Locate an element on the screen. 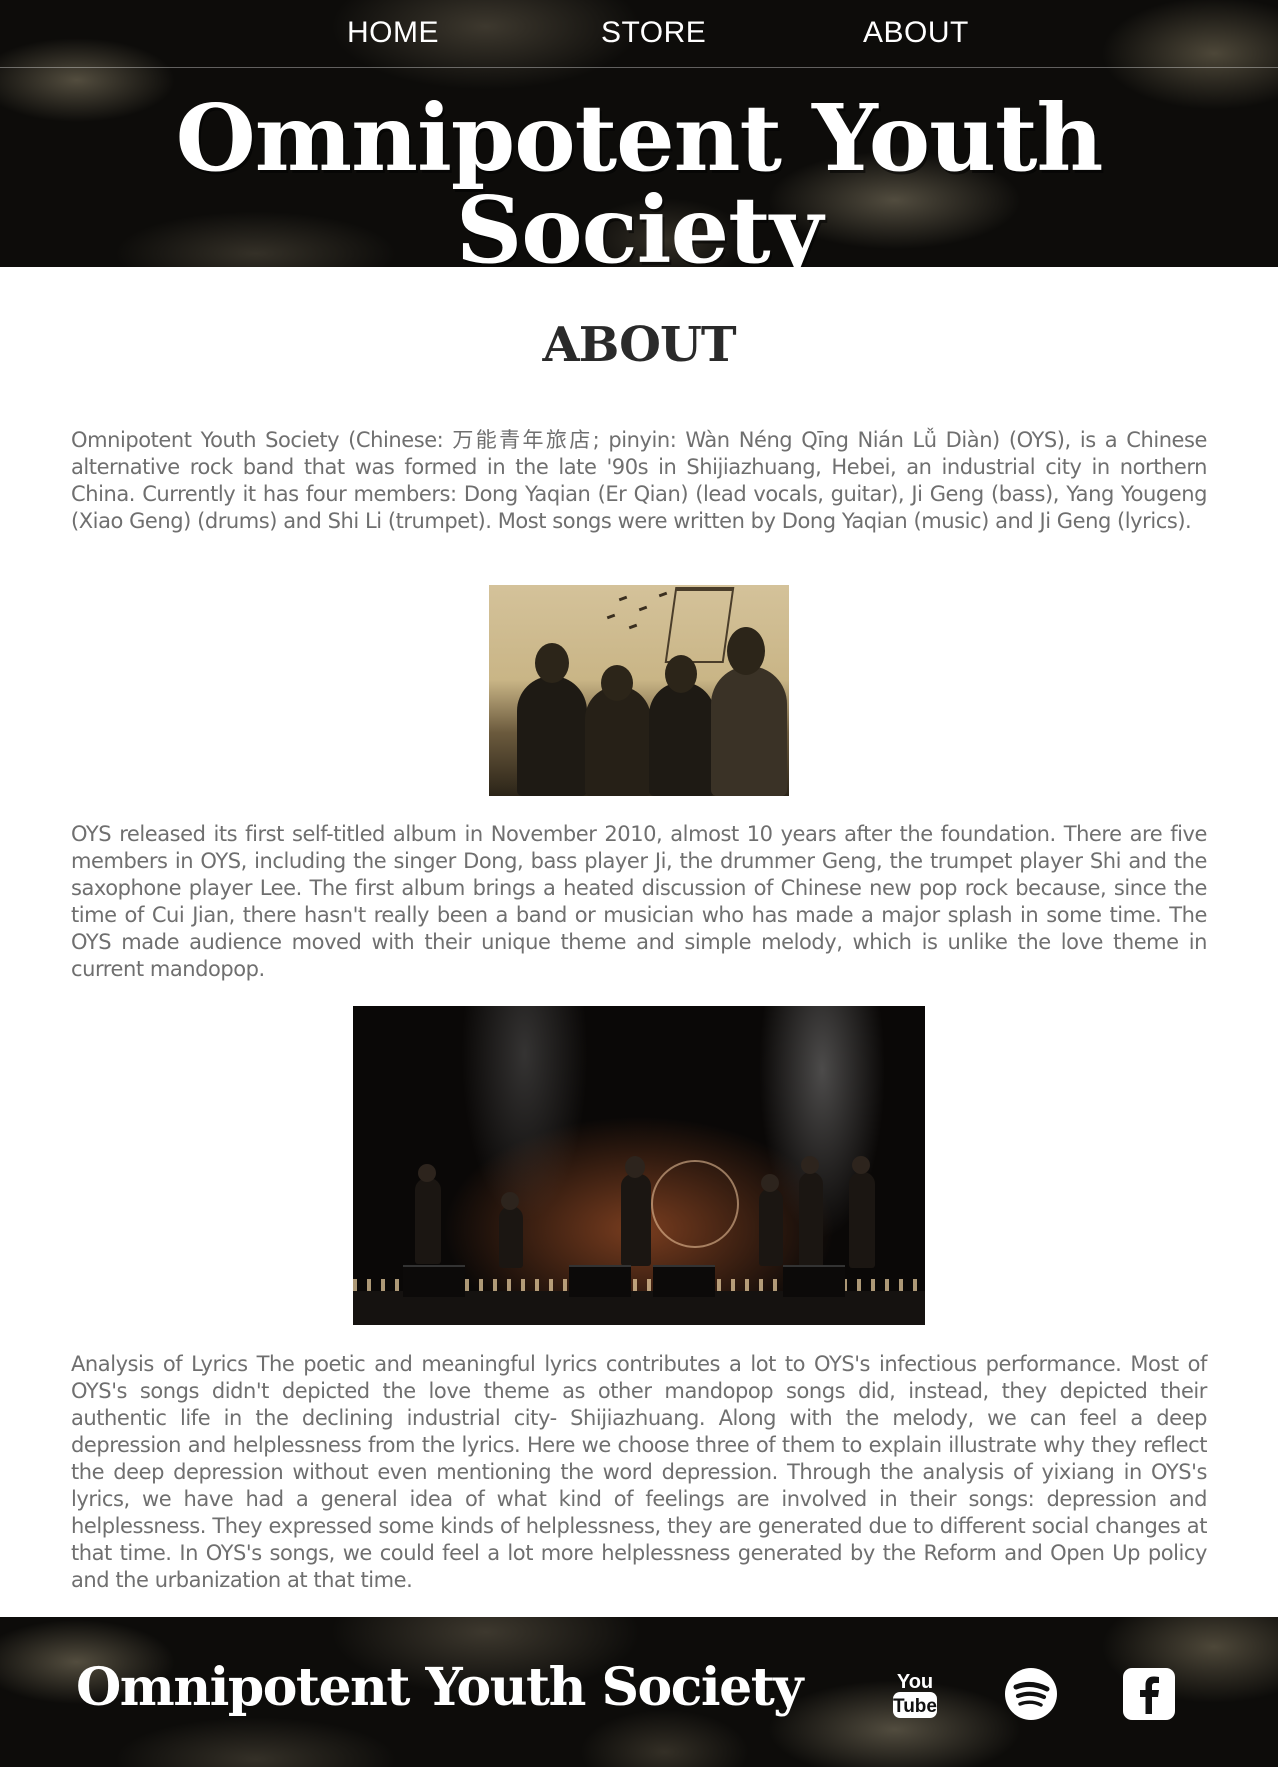 The height and width of the screenshot is (1767, 1278). main-nav: HOME STORE ABOUT is located at coordinates (639, 34).